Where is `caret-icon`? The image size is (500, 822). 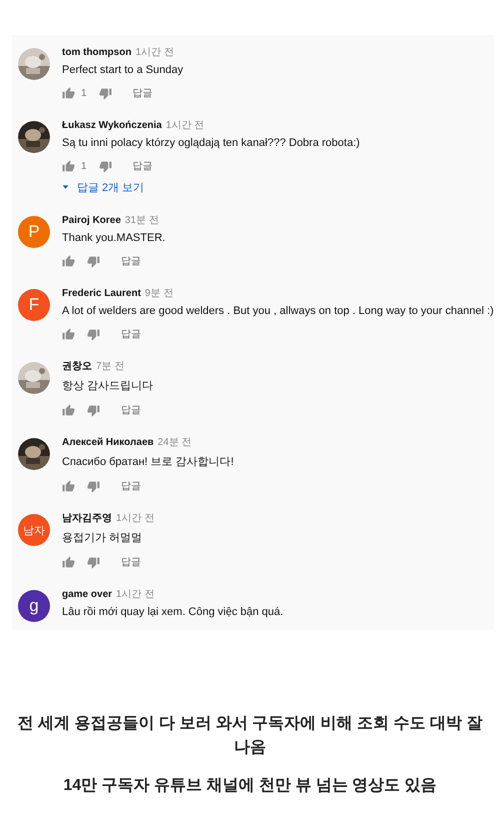
caret-icon is located at coordinates (65, 187).